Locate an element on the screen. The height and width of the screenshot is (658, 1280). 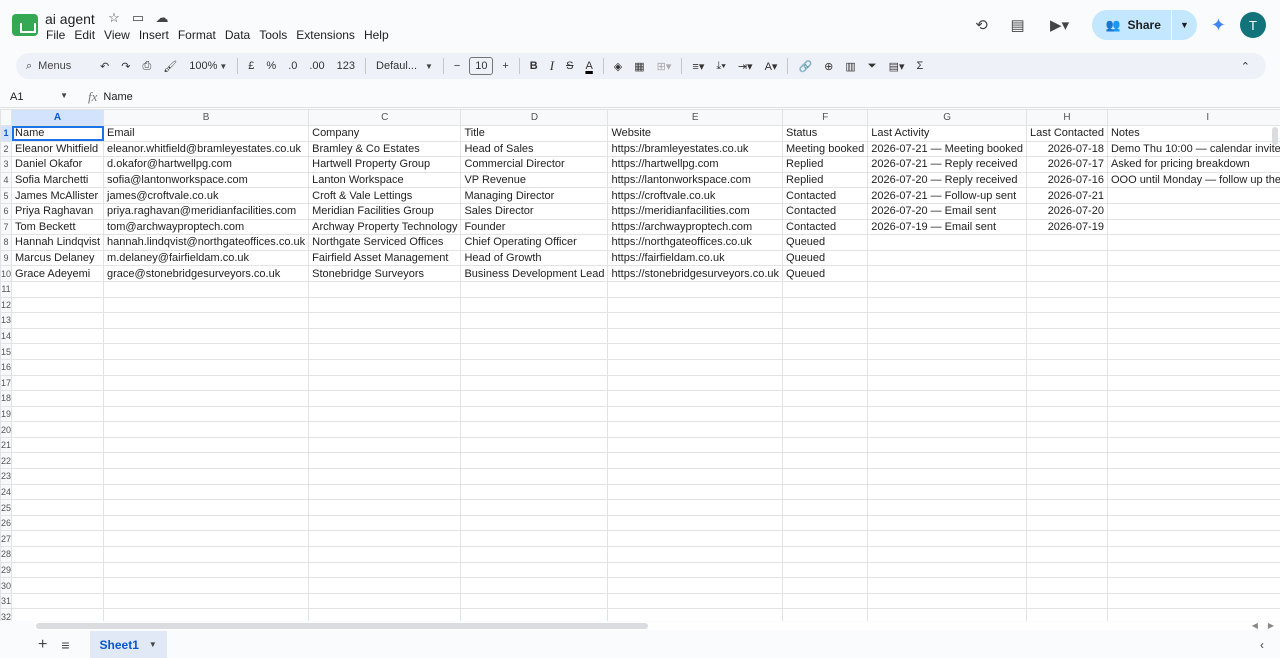
row-header: 3 is located at coordinates (6, 164).